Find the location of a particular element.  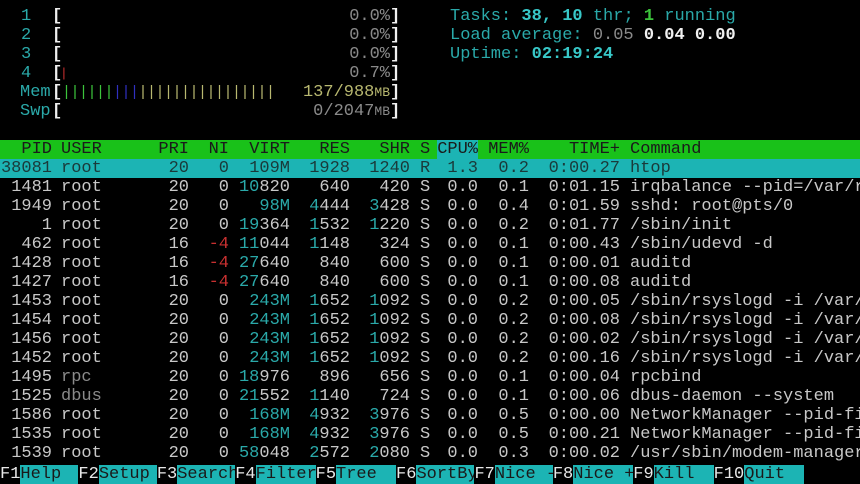

function-key-action: SortBy is located at coordinates (445, 474).